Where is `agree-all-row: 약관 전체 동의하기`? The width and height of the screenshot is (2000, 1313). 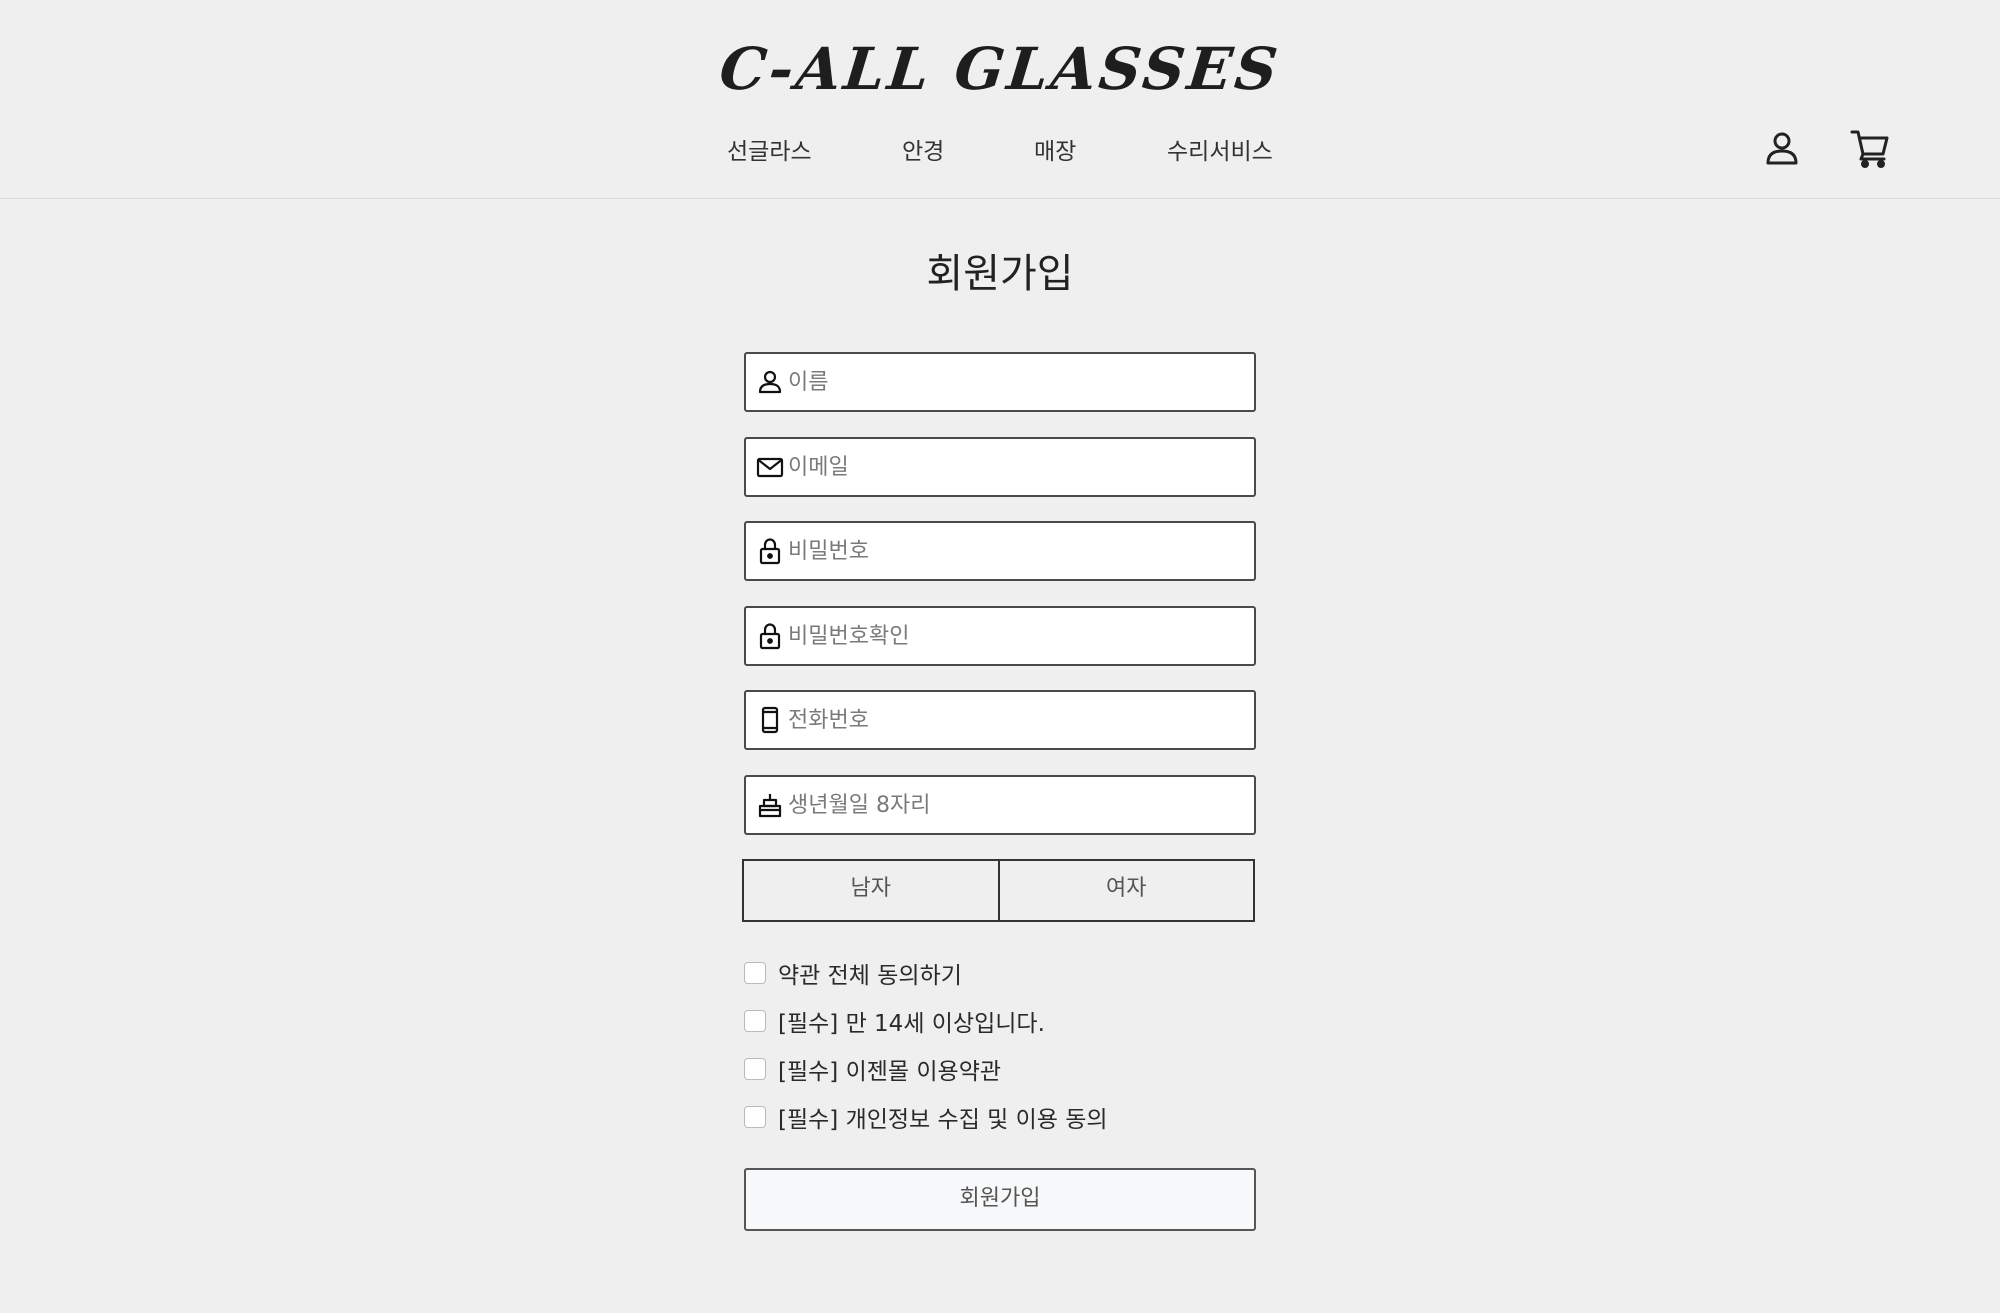 agree-all-row: 약관 전체 동의하기 is located at coordinates (853, 973).